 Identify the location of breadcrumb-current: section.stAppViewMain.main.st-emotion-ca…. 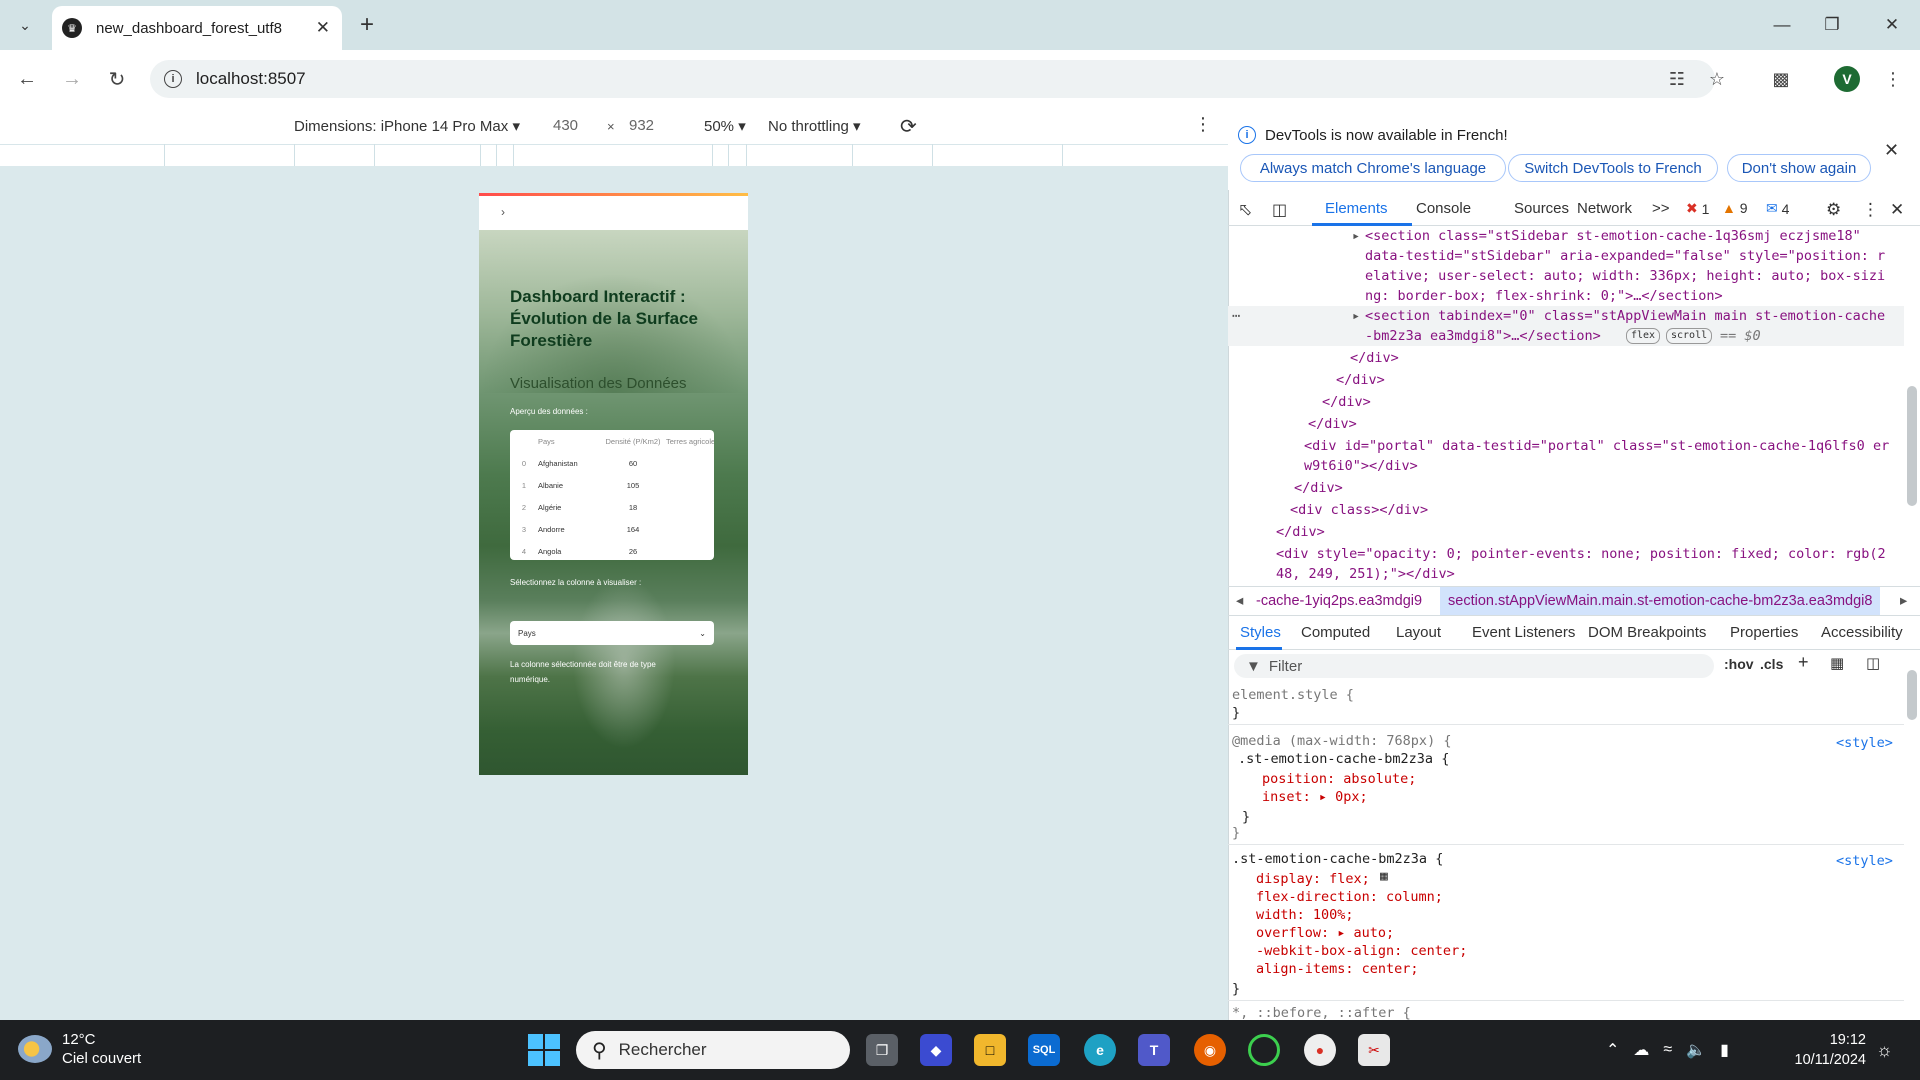
(1660, 601).